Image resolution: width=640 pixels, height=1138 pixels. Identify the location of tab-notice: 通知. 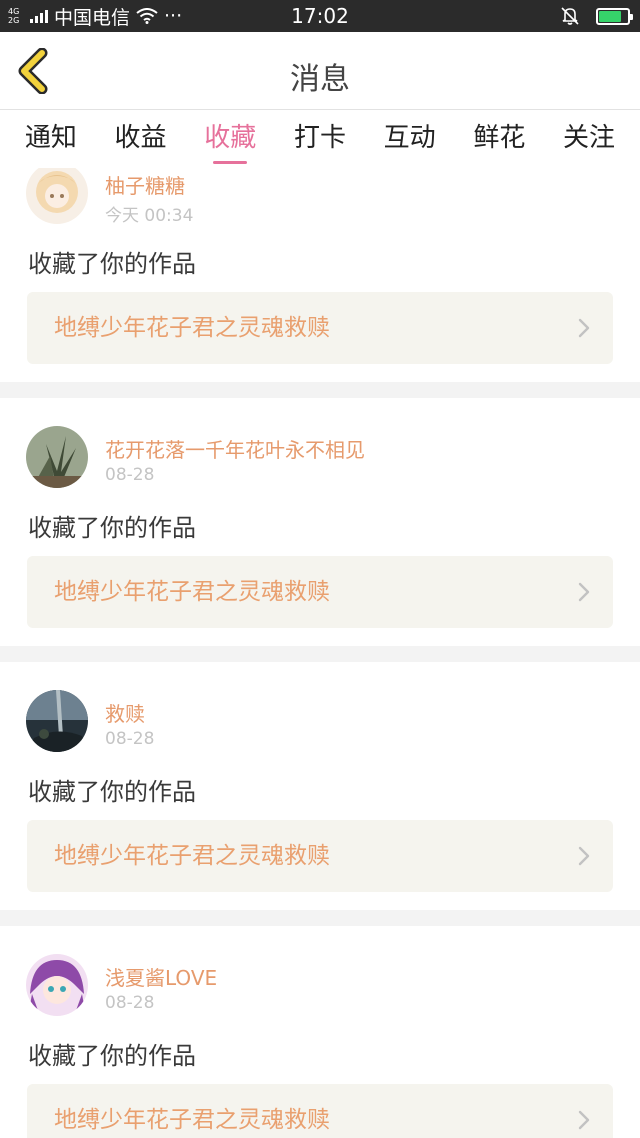
(51, 139).